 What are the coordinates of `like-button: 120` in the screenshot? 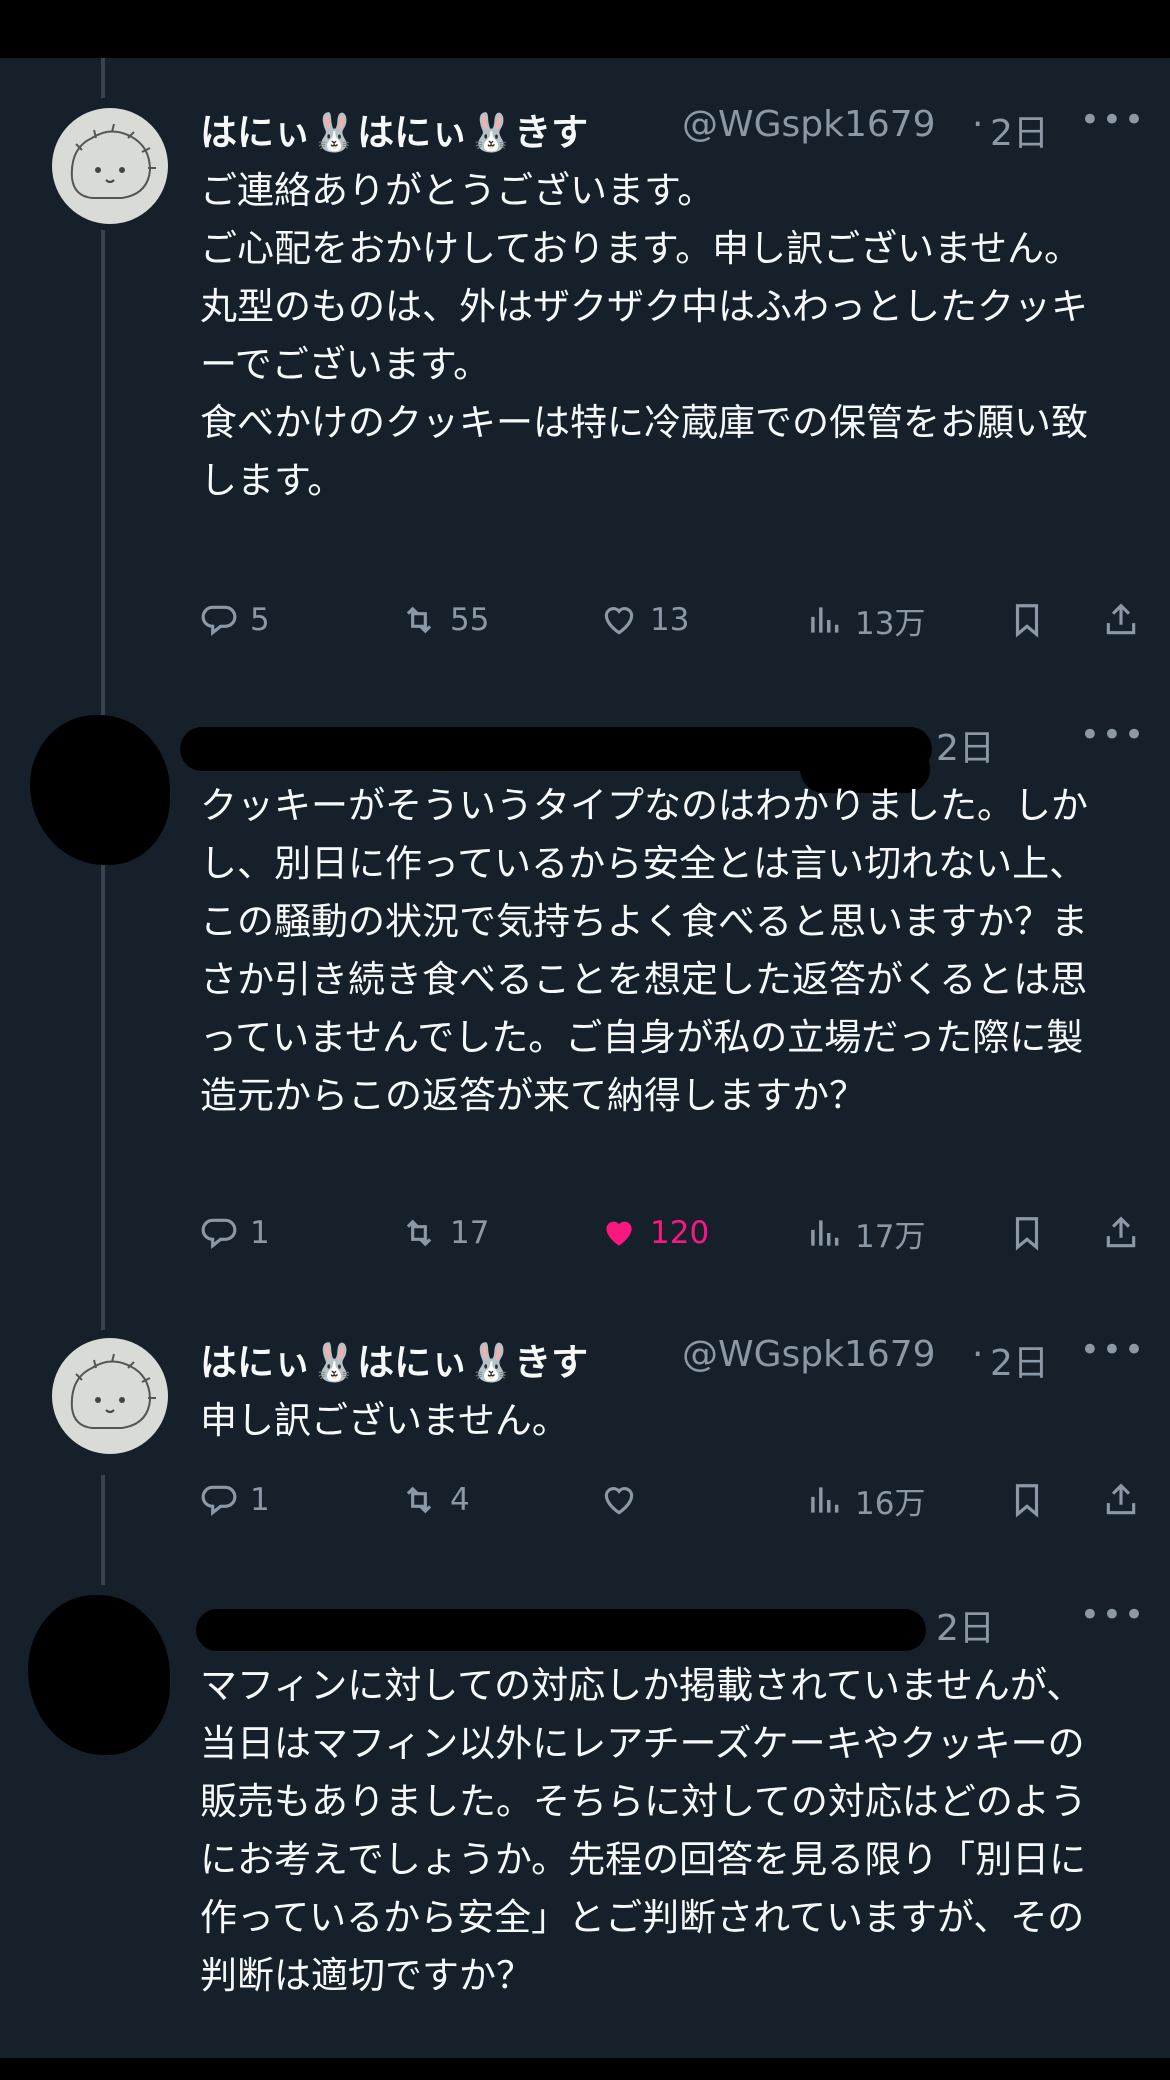 It's located at (654, 1233).